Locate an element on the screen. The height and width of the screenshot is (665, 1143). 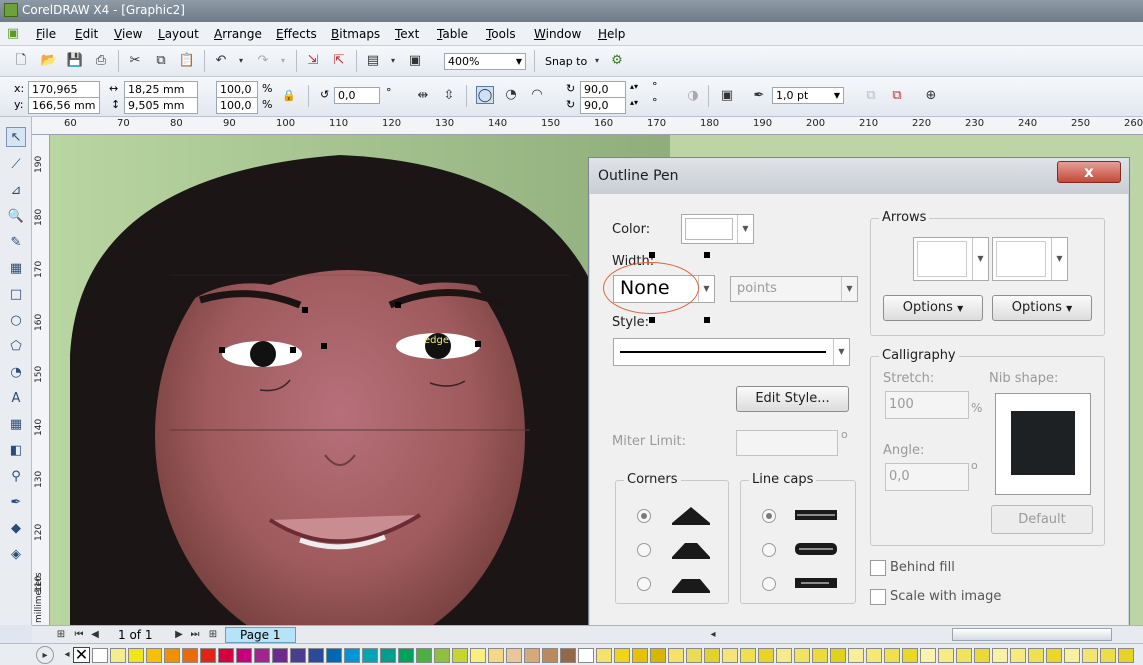
snap-to-button: Snap to is located at coordinates (566, 61).